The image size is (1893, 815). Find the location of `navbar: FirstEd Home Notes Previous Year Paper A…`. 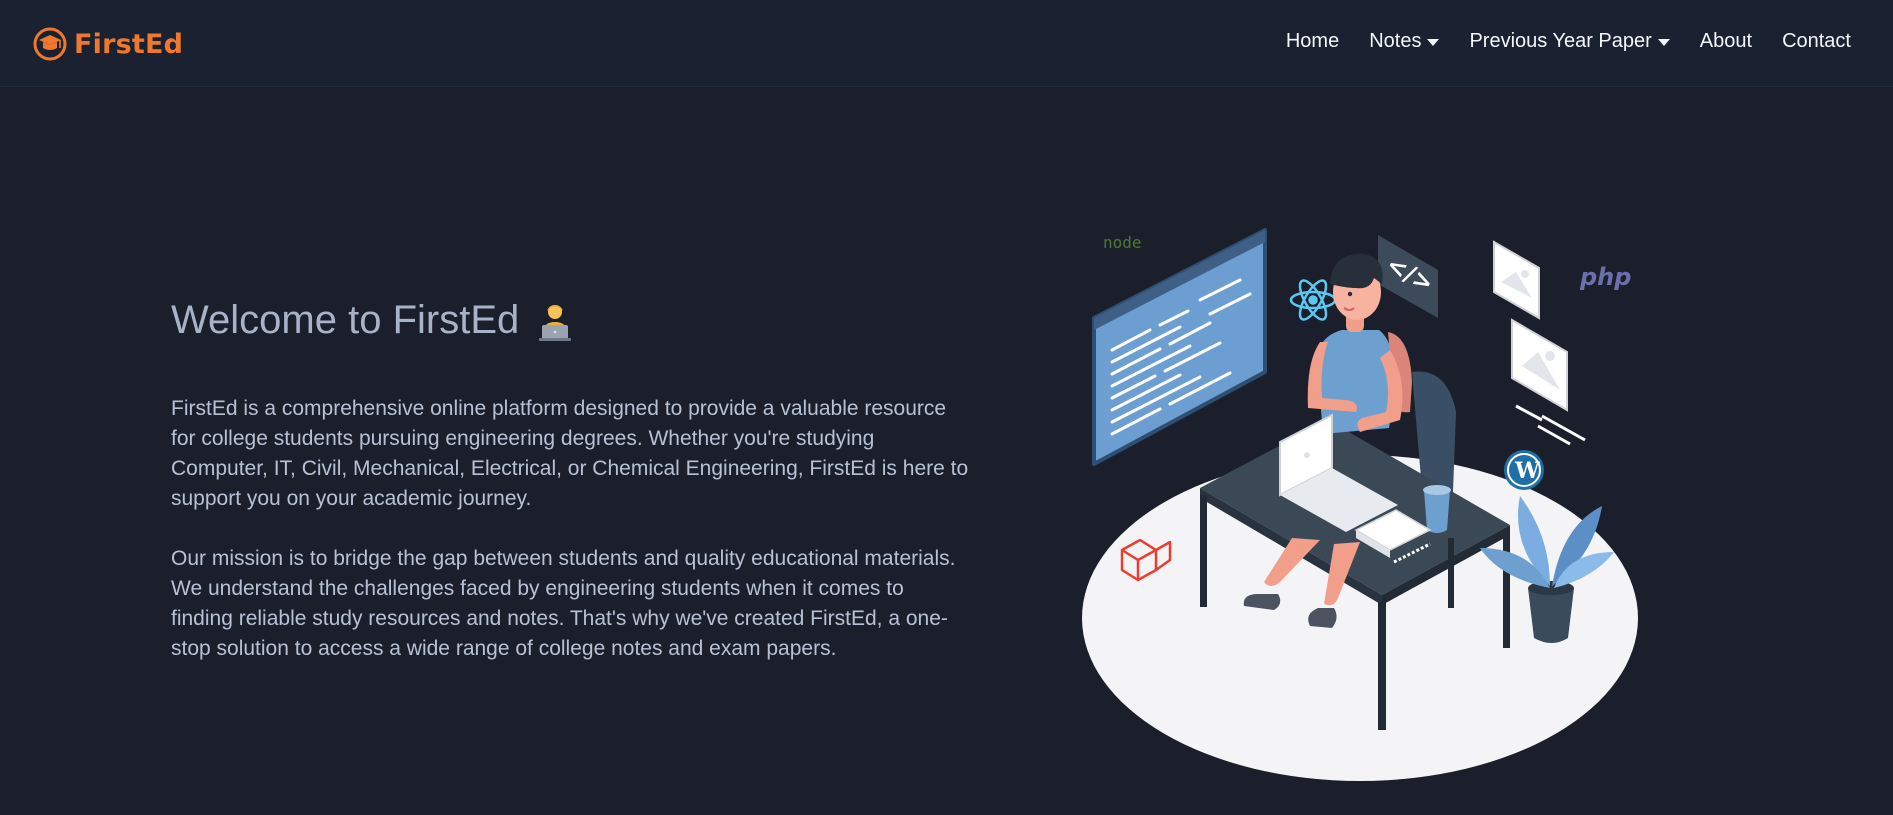

navbar: FirstEd Home Notes Previous Year Paper A… is located at coordinates (946, 43).